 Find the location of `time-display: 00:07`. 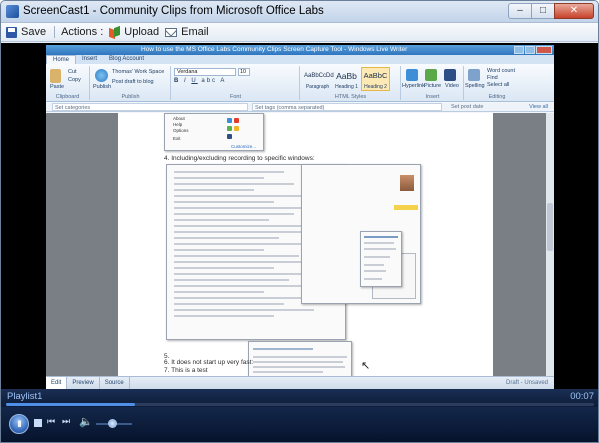

time-display: 00:07 is located at coordinates (582, 396).